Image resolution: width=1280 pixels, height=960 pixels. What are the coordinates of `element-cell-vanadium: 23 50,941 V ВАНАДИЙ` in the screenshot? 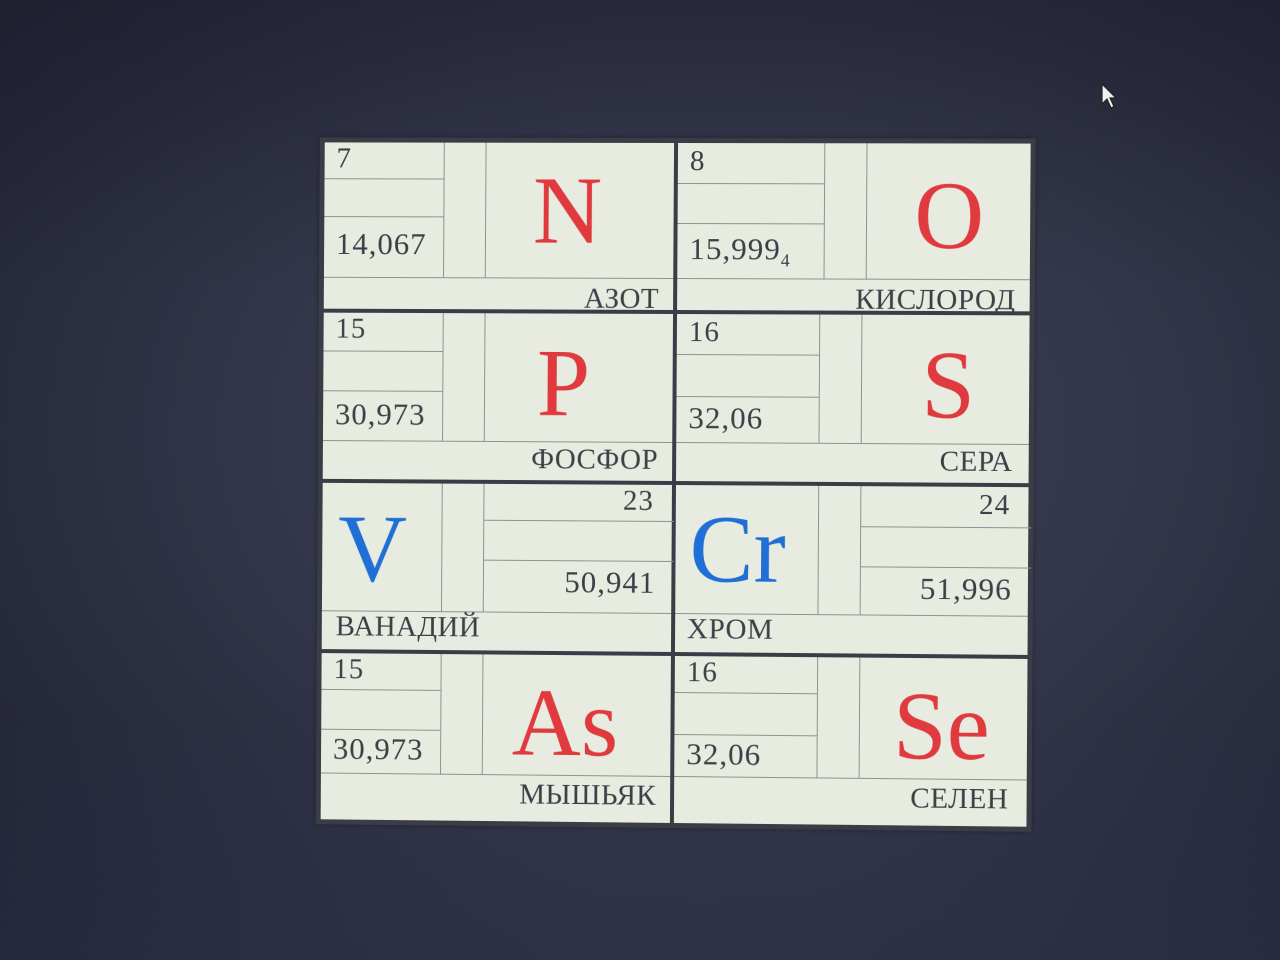 It's located at (497, 567).